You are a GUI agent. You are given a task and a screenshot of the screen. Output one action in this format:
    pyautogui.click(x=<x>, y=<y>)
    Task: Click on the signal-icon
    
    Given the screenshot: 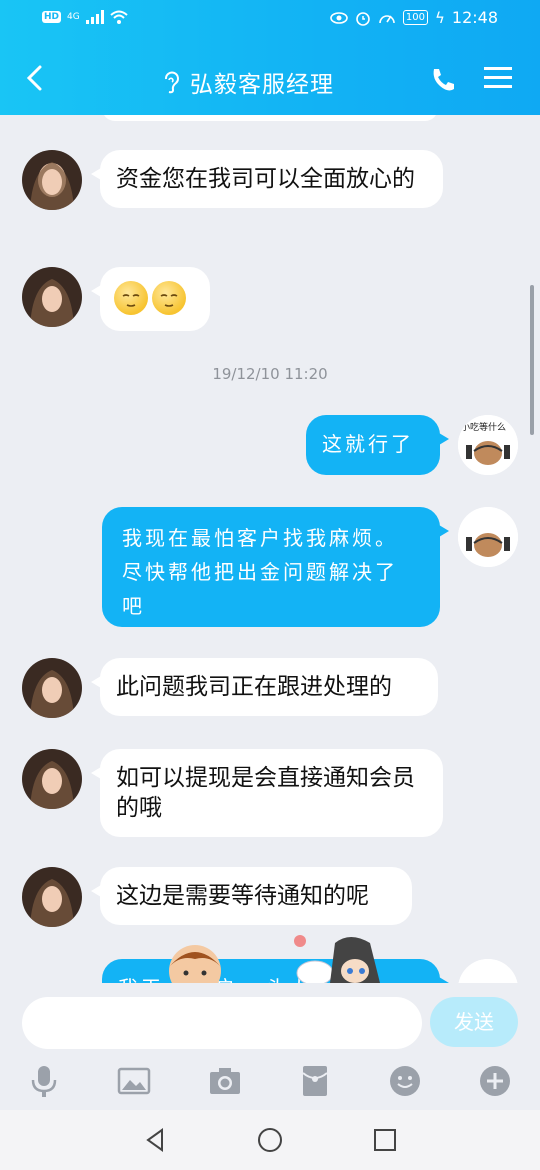 What is the action you would take?
    pyautogui.click(x=94, y=17)
    